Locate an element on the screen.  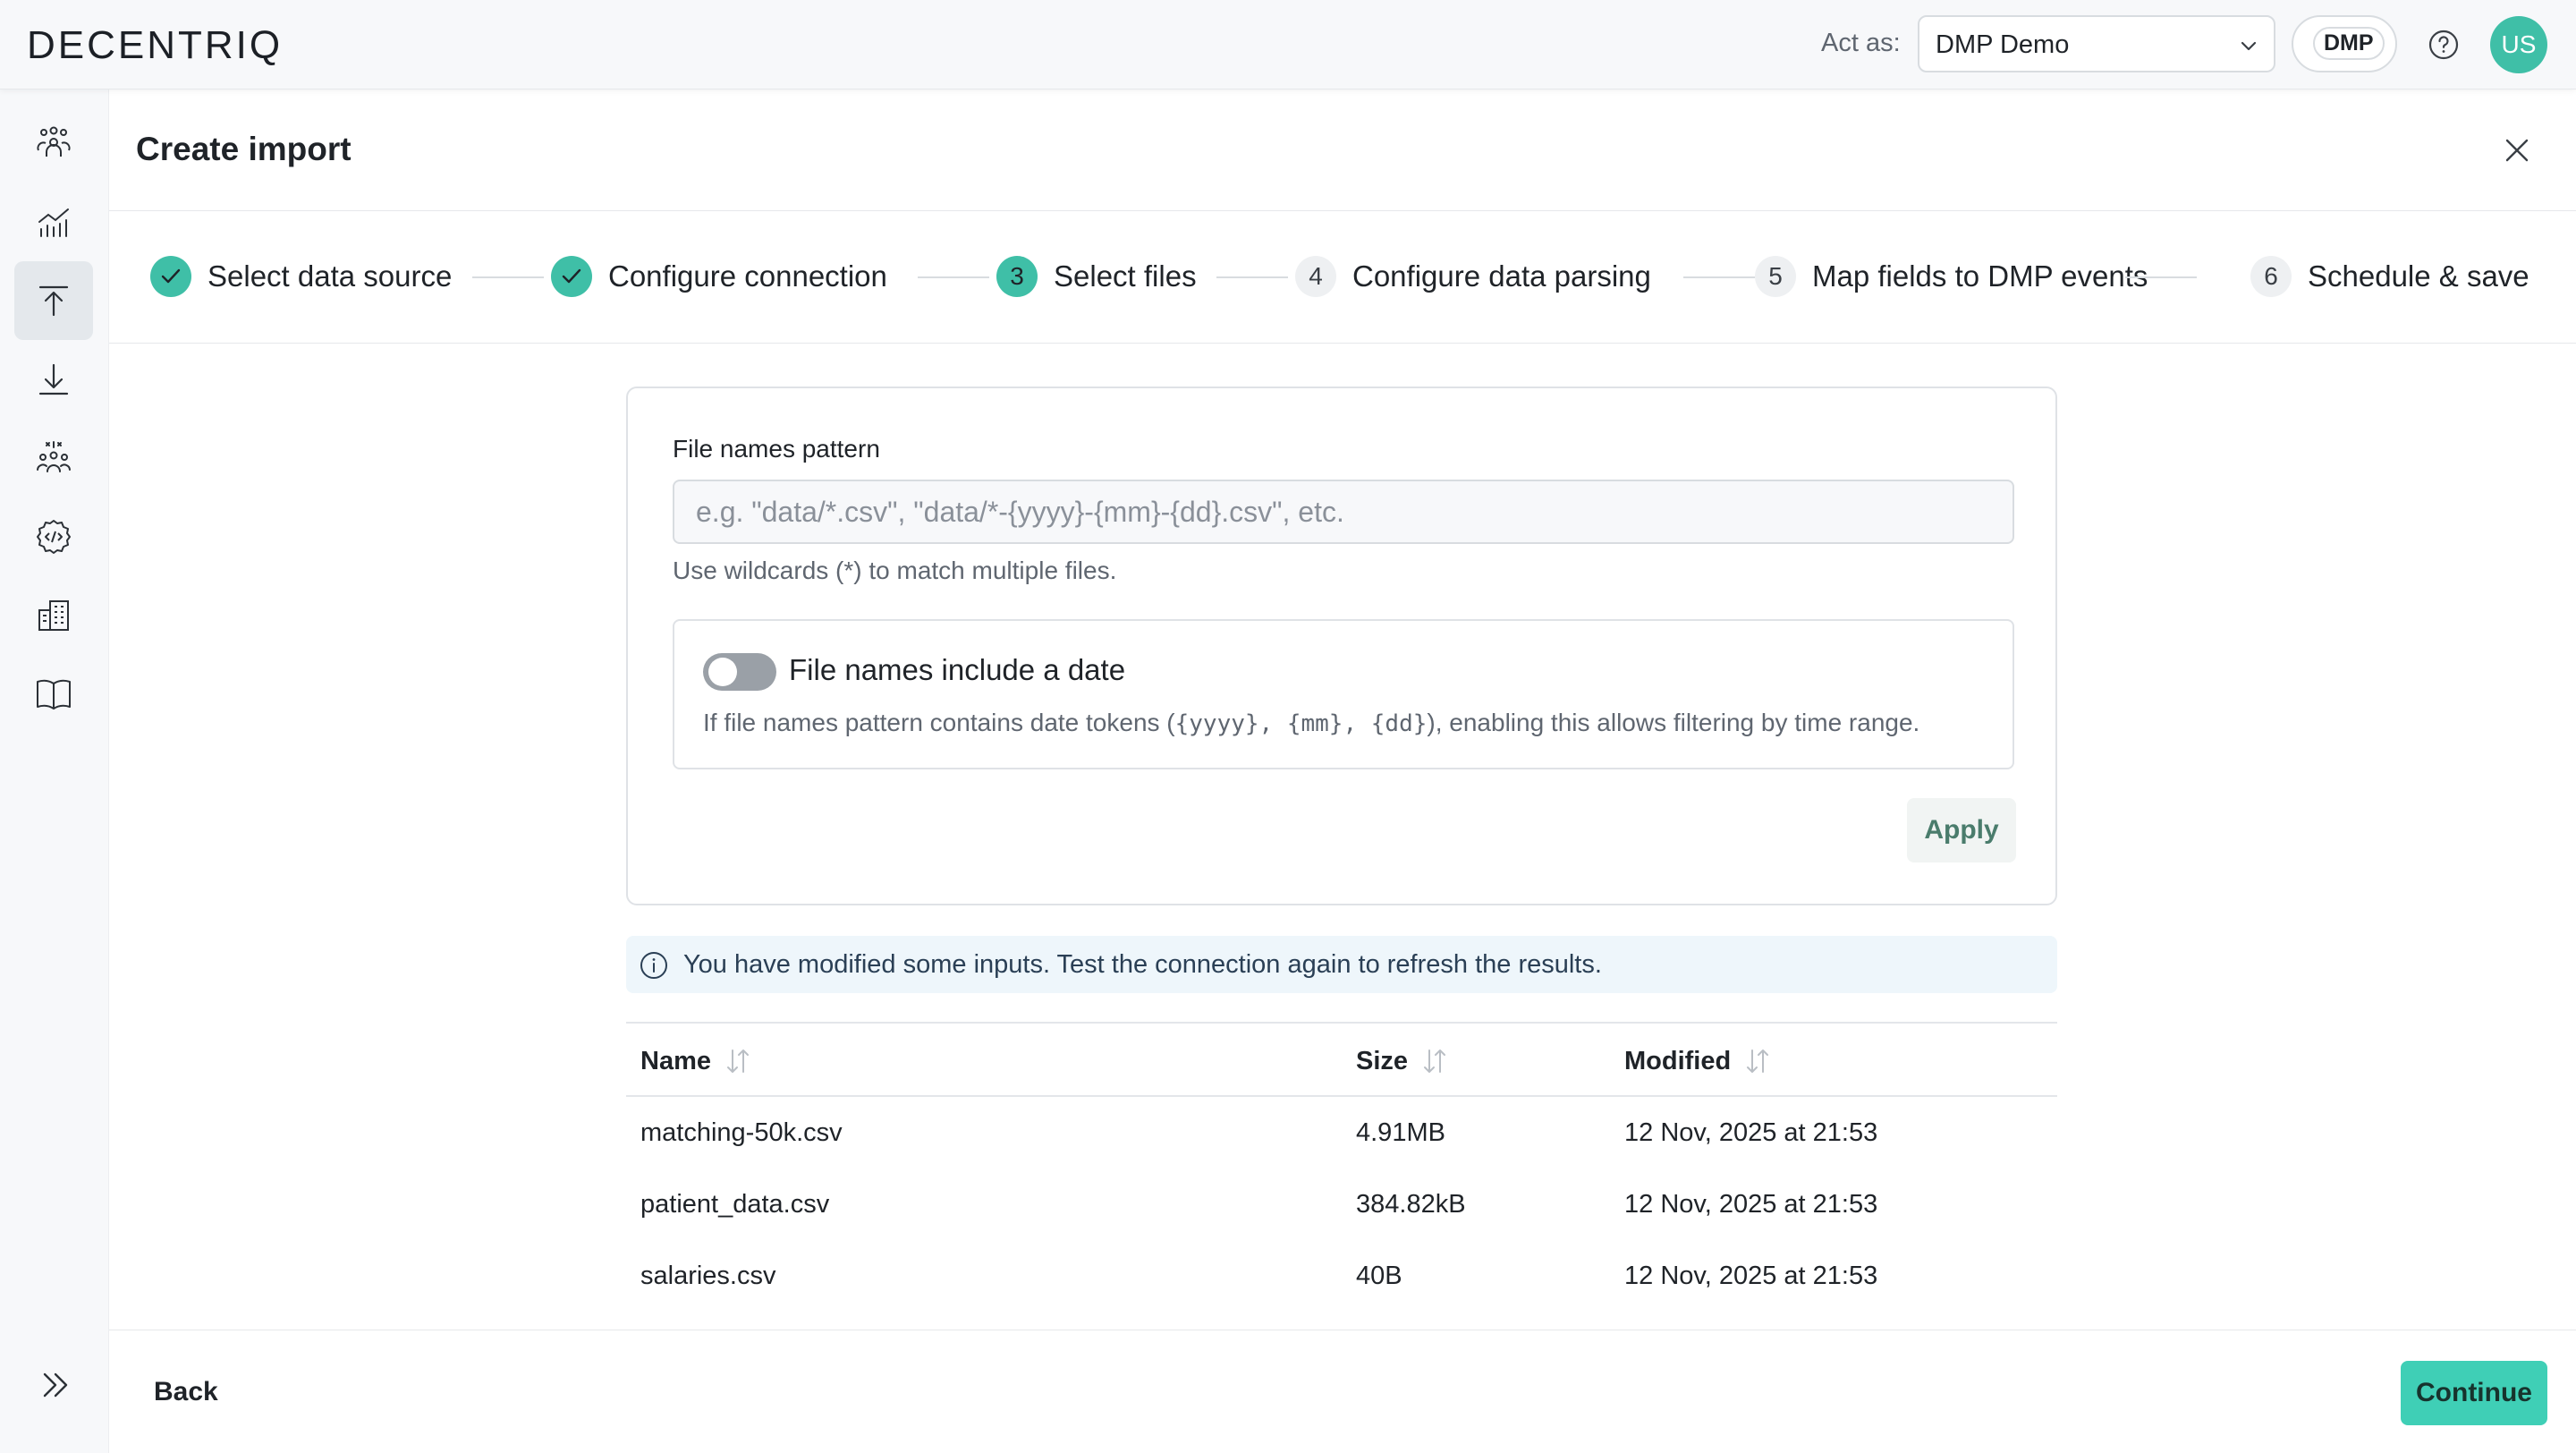
step-select-files: 3 Select files is located at coordinates (1096, 276).